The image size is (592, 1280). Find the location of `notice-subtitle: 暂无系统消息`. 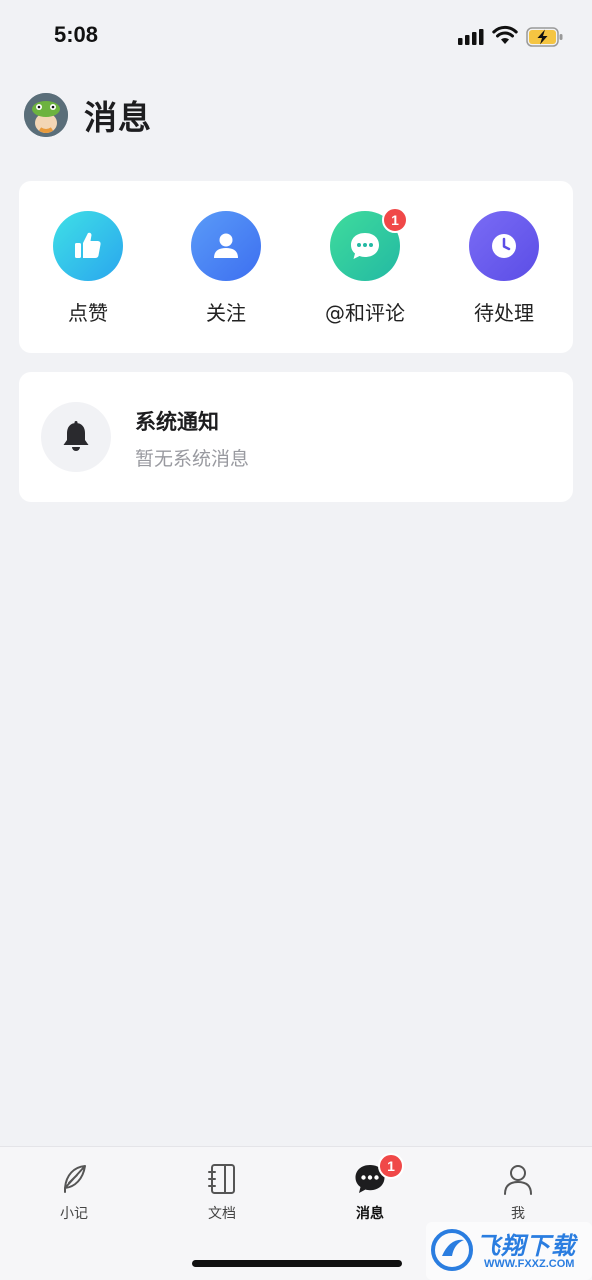

notice-subtitle: 暂无系统消息 is located at coordinates (192, 459).